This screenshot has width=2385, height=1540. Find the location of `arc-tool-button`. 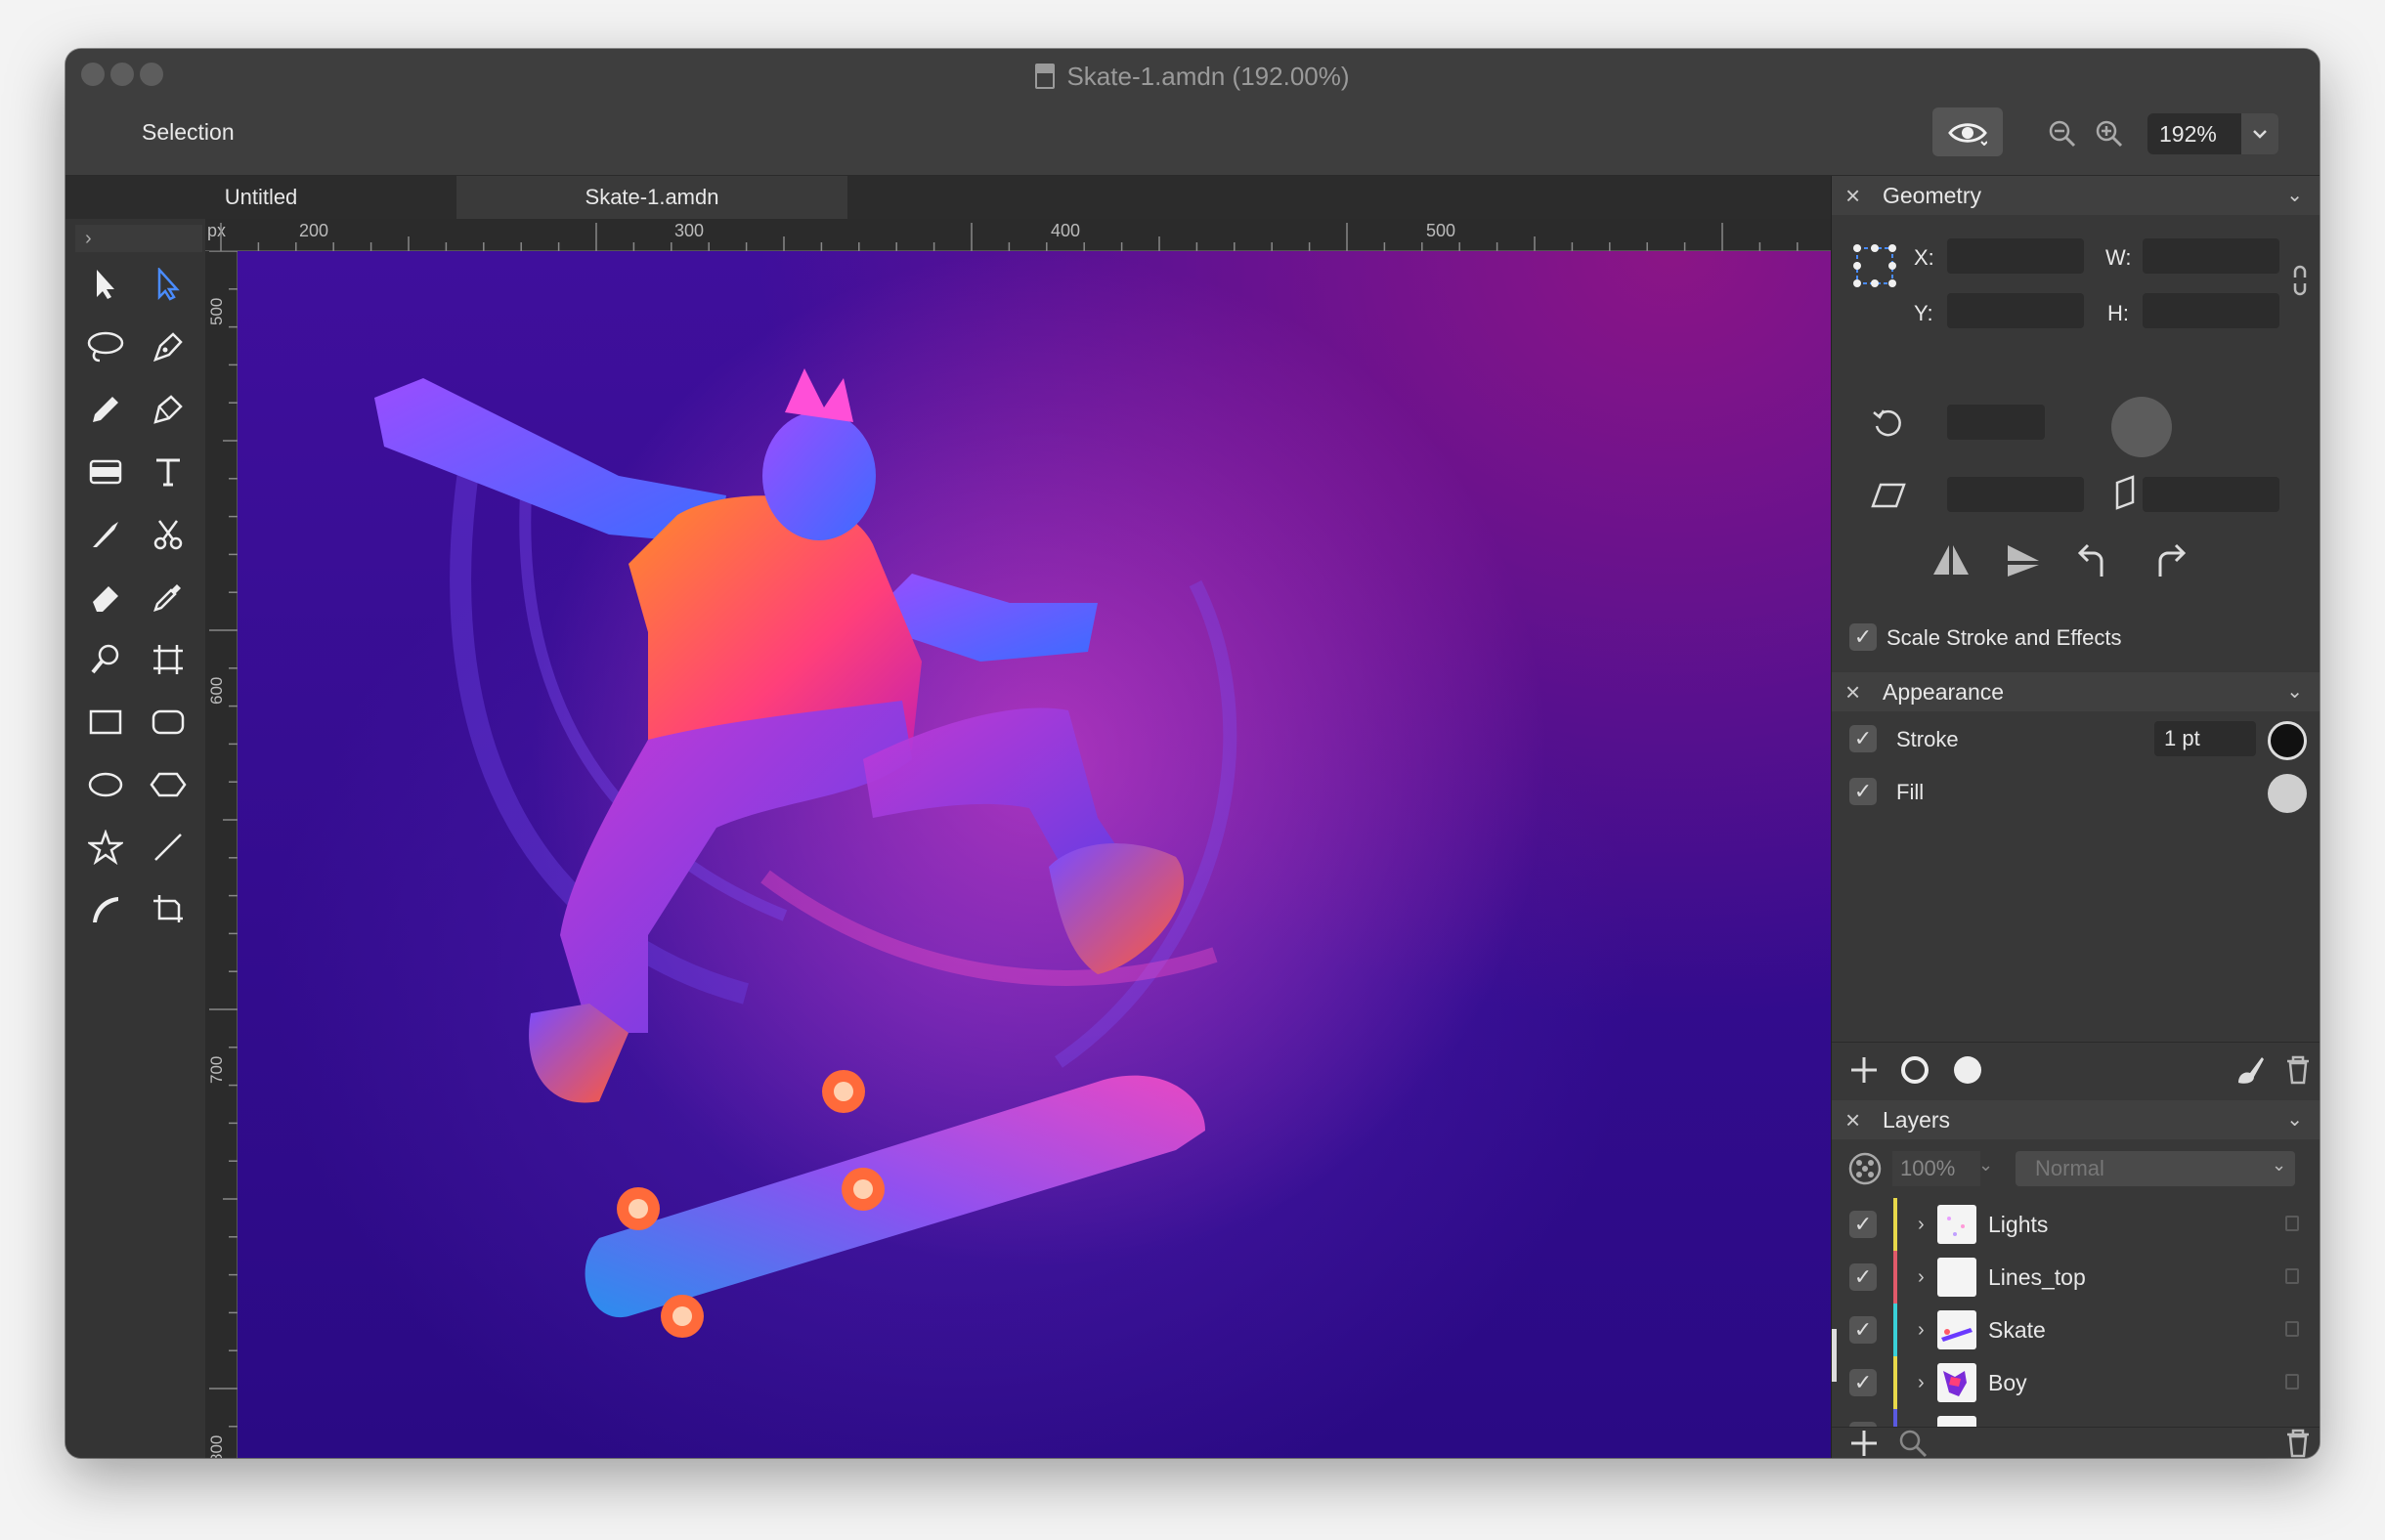

arc-tool-button is located at coordinates (105, 909).